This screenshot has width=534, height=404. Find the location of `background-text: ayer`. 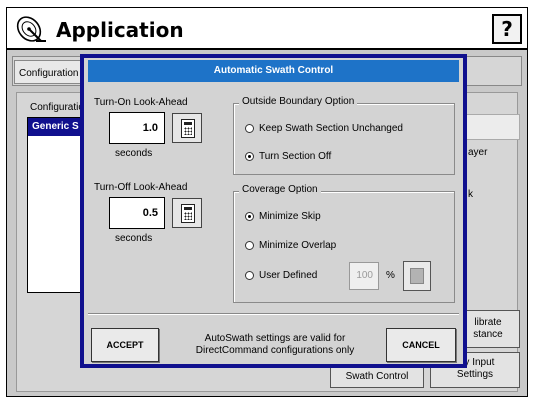

background-text: ayer is located at coordinates (478, 152).